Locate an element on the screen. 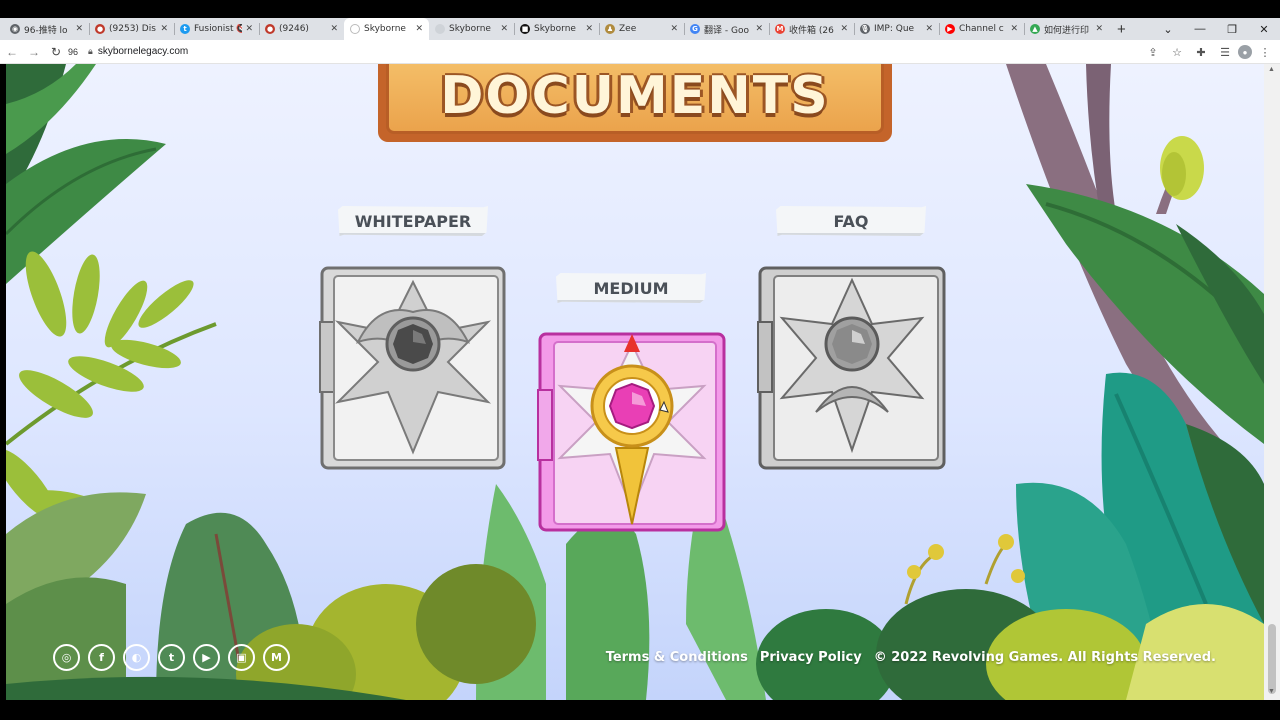 Image resolution: width=1280 pixels, height=720 pixels. bookmark-star-icon: ☆ is located at coordinates (1177, 52).